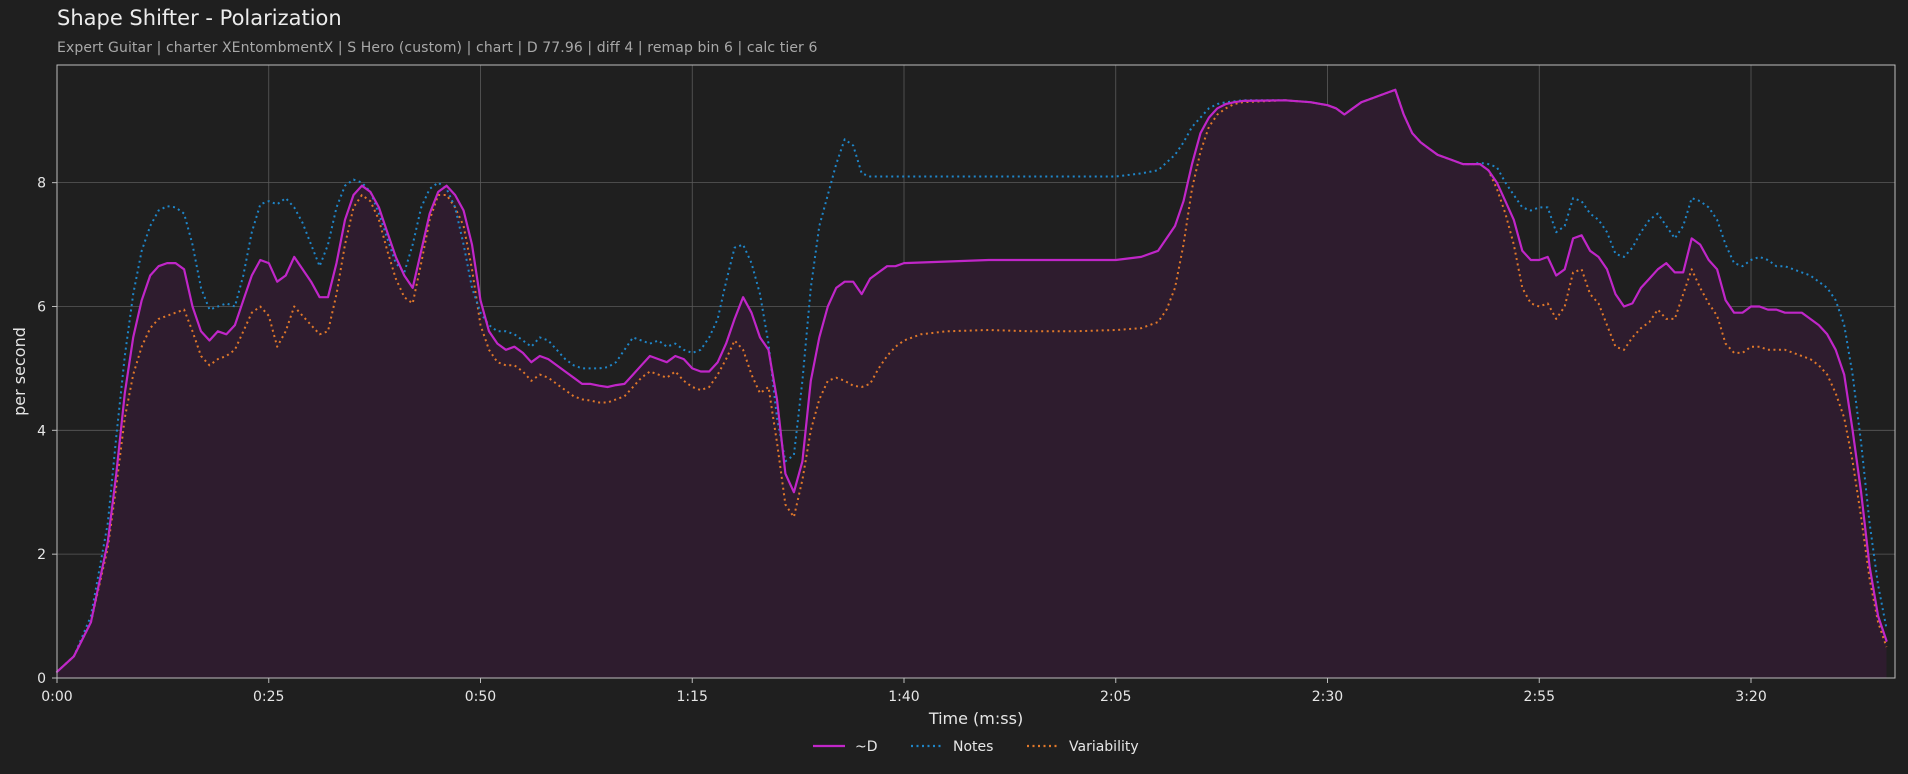 The height and width of the screenshot is (774, 1908). What do you see at coordinates (1104, 747) in the screenshot?
I see `legend-label-variability: Variability` at bounding box center [1104, 747].